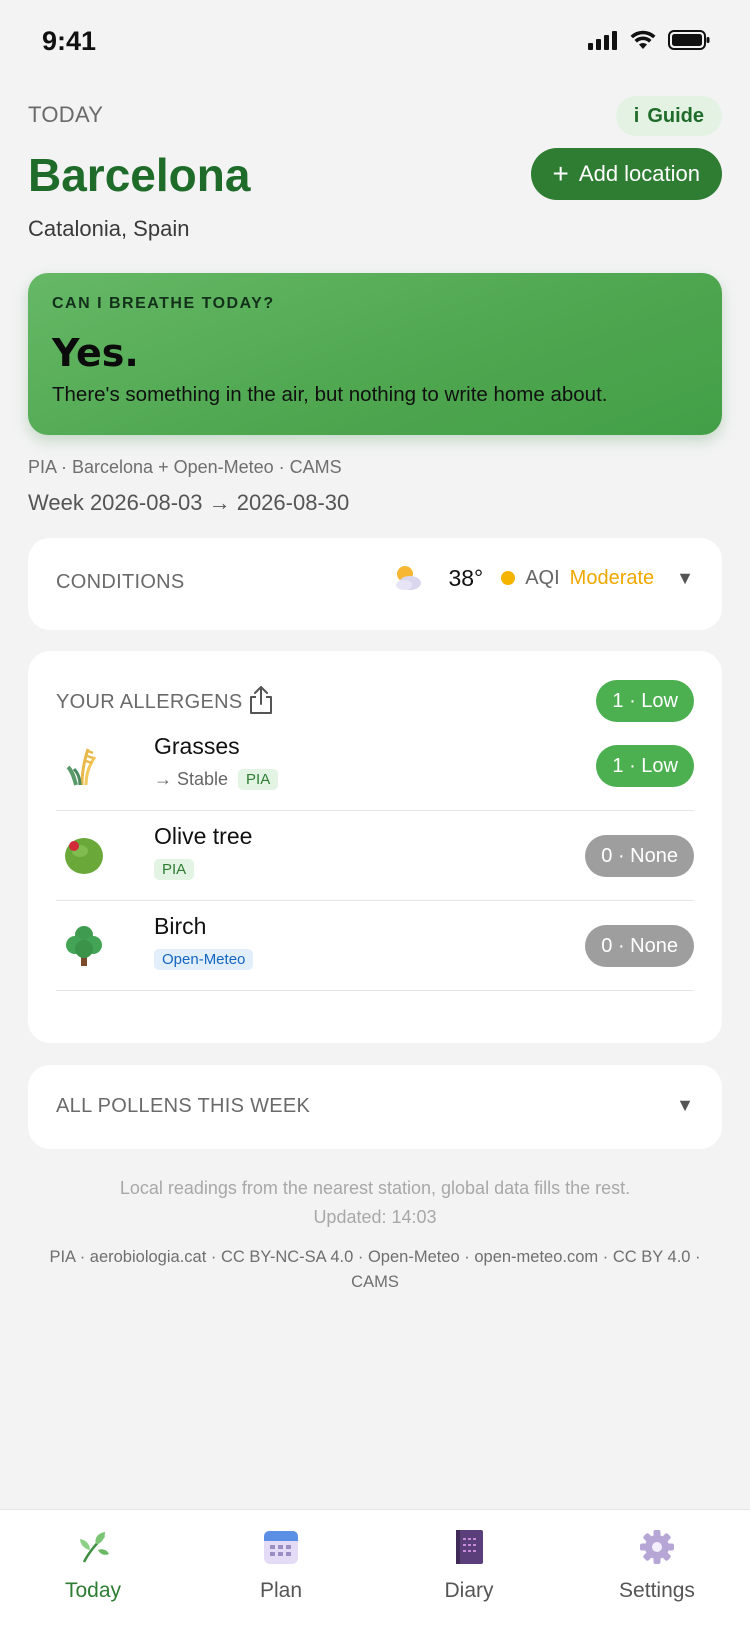 The image size is (750, 1626). I want to click on share-icon, so click(261, 700).